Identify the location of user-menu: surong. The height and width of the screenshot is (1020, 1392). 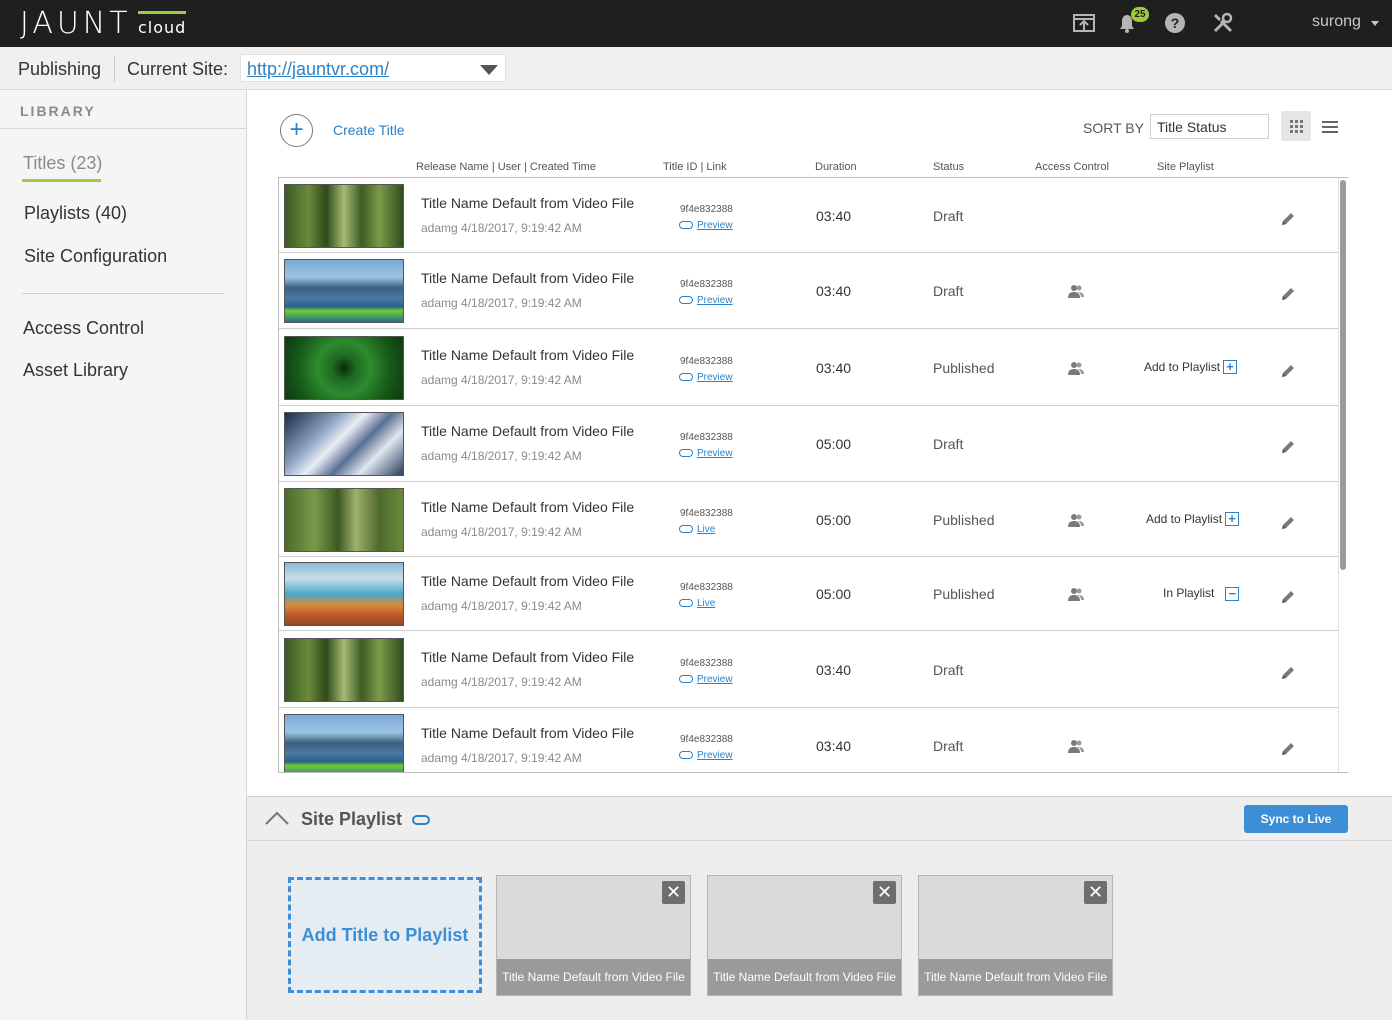
(1336, 22).